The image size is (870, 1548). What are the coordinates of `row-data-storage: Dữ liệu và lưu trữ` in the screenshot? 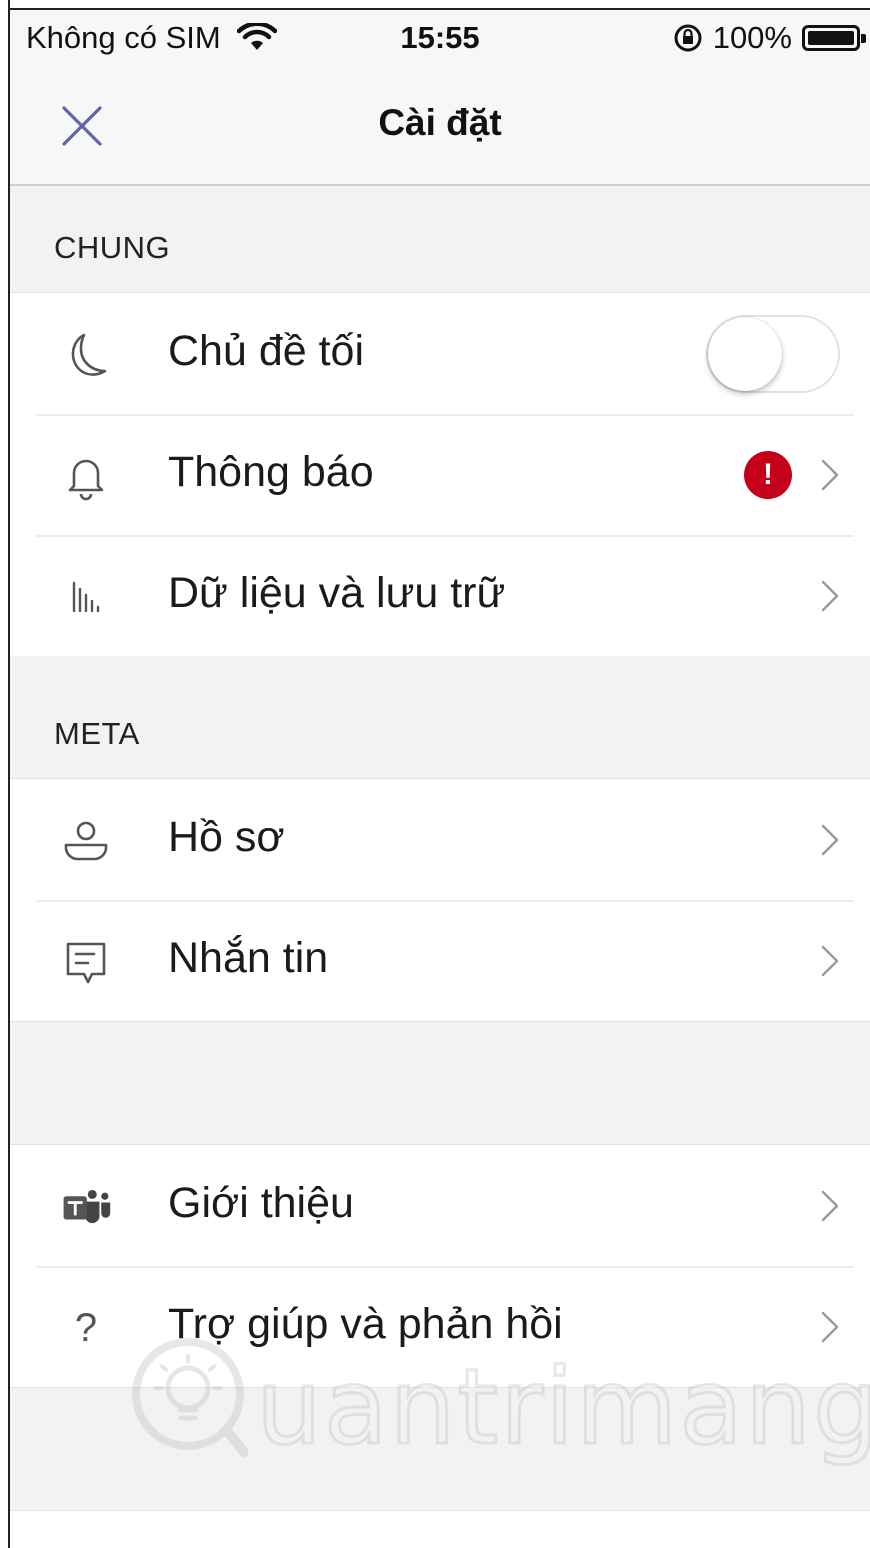 It's located at (440, 595).